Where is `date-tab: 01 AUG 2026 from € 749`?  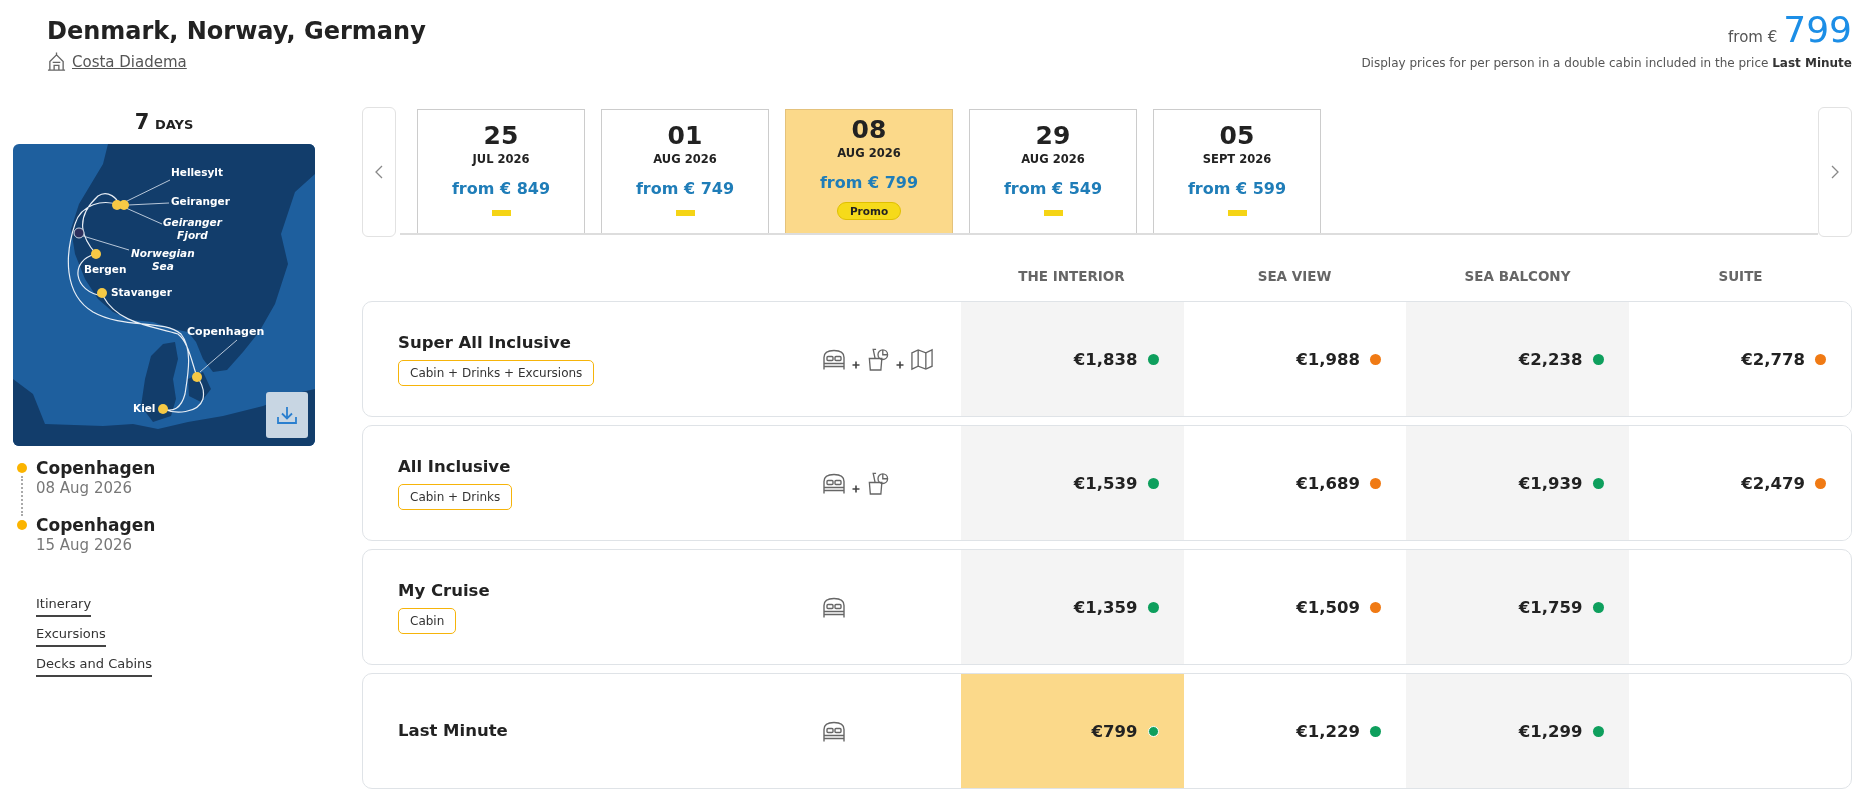 date-tab: 01 AUG 2026 from € 749 is located at coordinates (685, 171).